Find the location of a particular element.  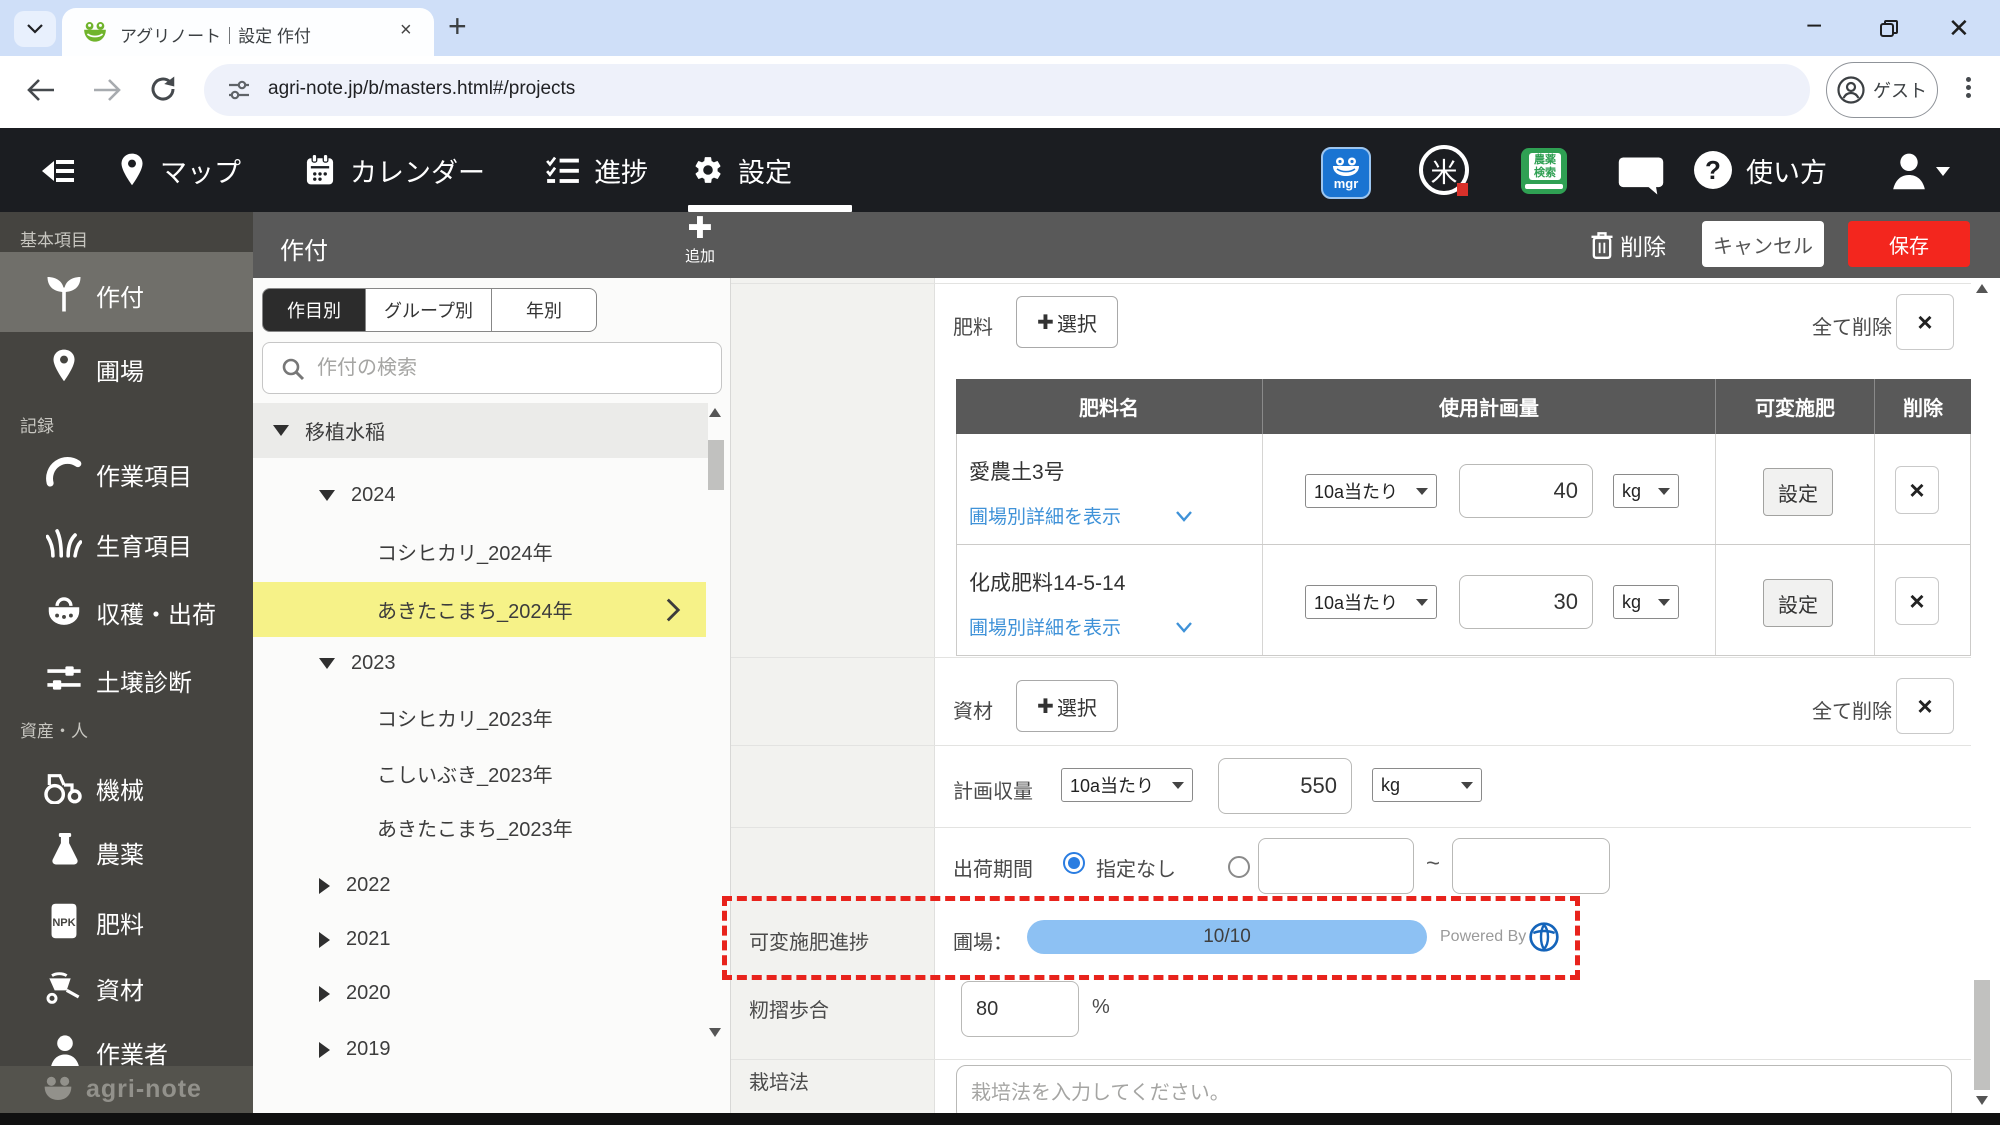

tree-item-2019: 2019 is located at coordinates (480, 1049).